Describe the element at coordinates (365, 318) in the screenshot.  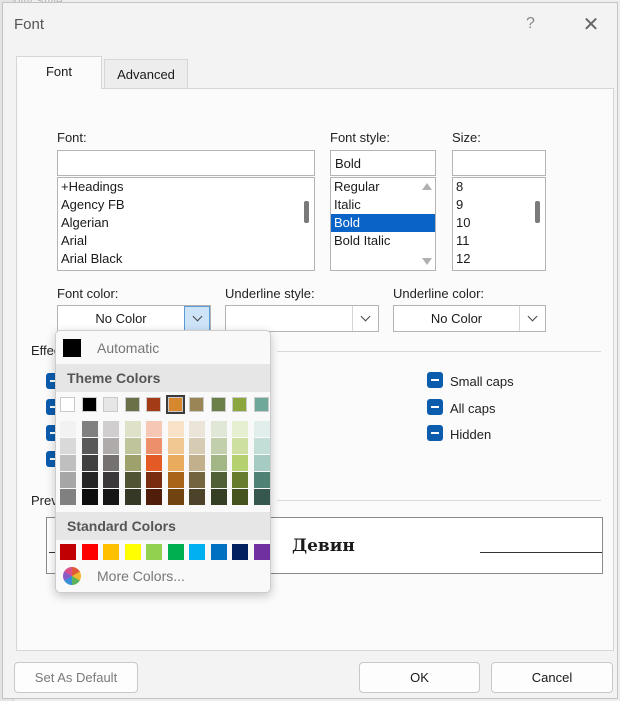
I see `underline-style-dropdown-button` at that location.